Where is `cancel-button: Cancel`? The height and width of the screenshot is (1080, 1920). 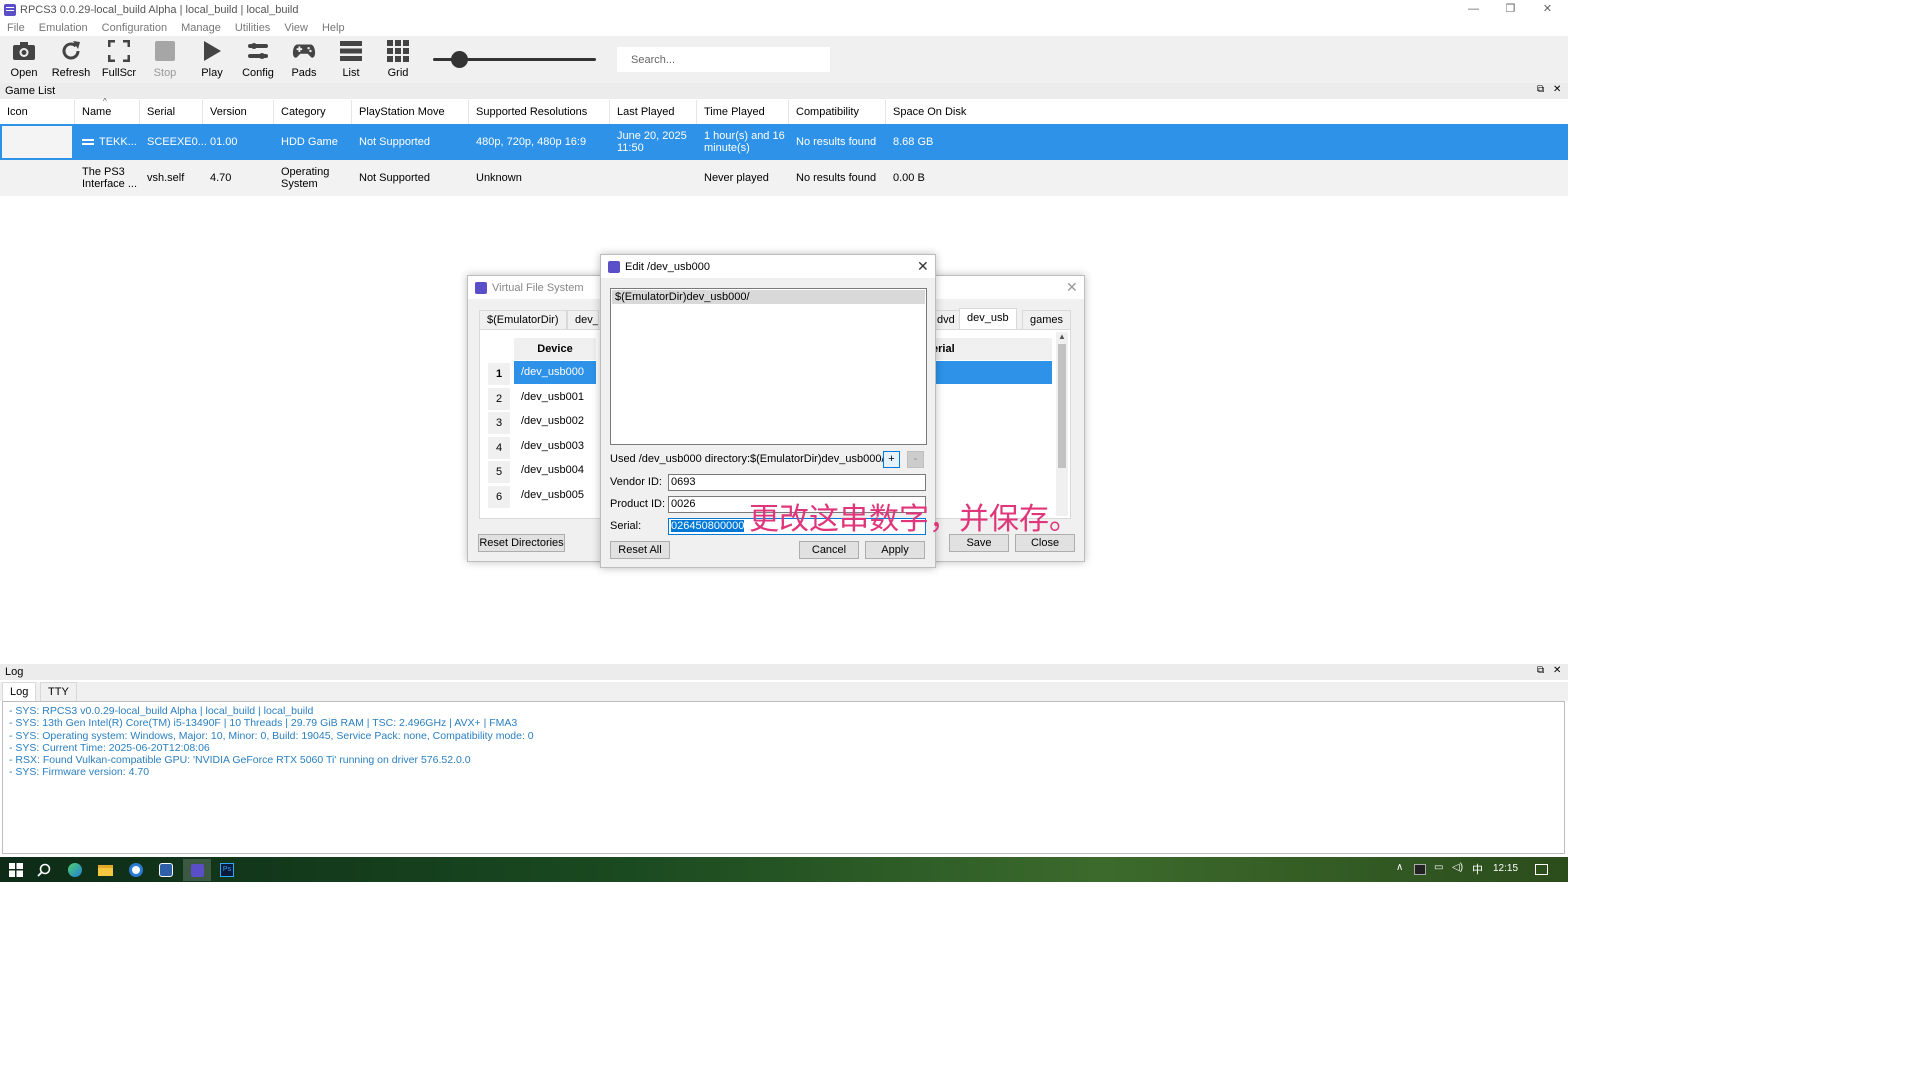
cancel-button: Cancel is located at coordinates (829, 550).